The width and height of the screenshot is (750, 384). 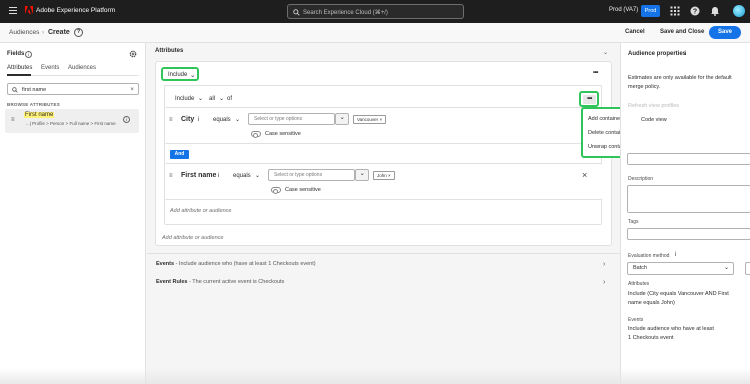 I want to click on clear-icon: ×, so click(x=132, y=89).